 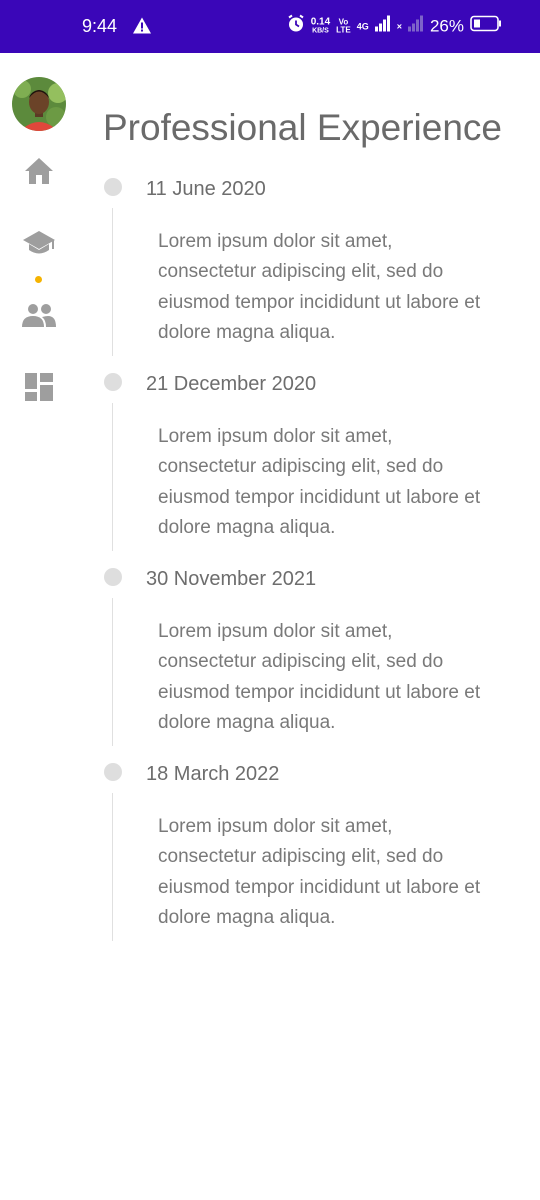 I want to click on warning-icon, so click(x=142, y=28).